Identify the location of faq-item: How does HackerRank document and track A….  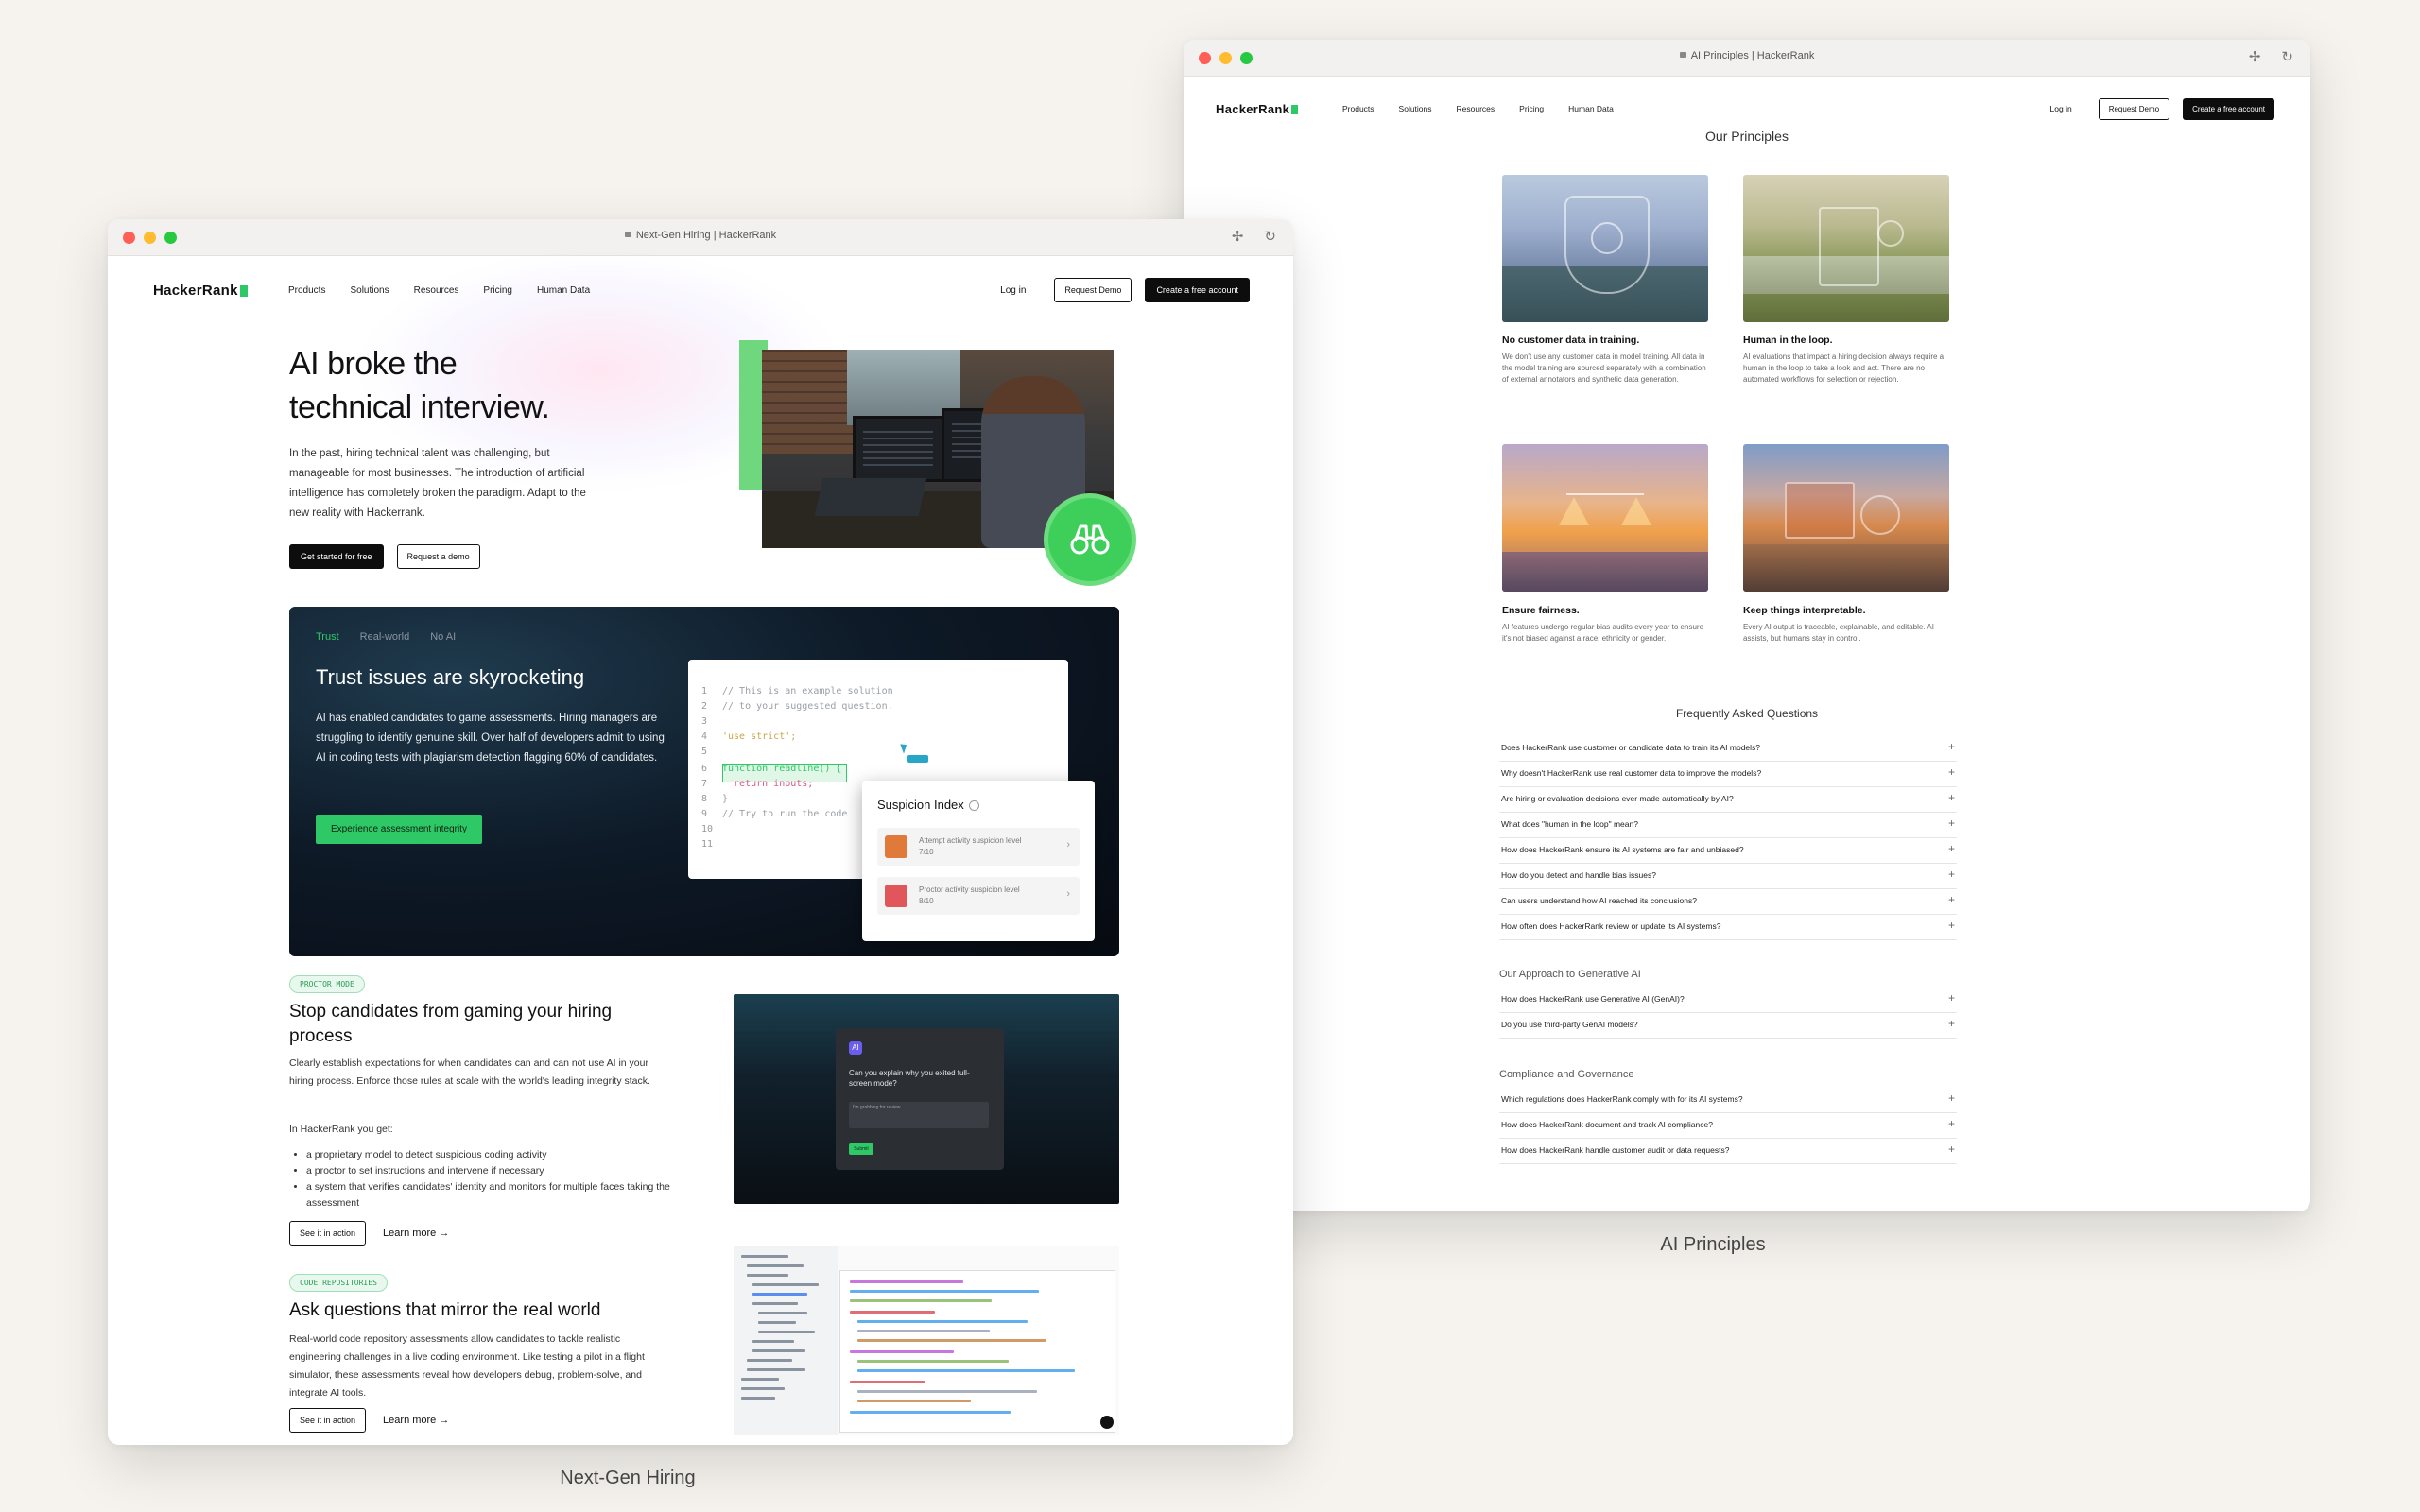
(1728, 1125).